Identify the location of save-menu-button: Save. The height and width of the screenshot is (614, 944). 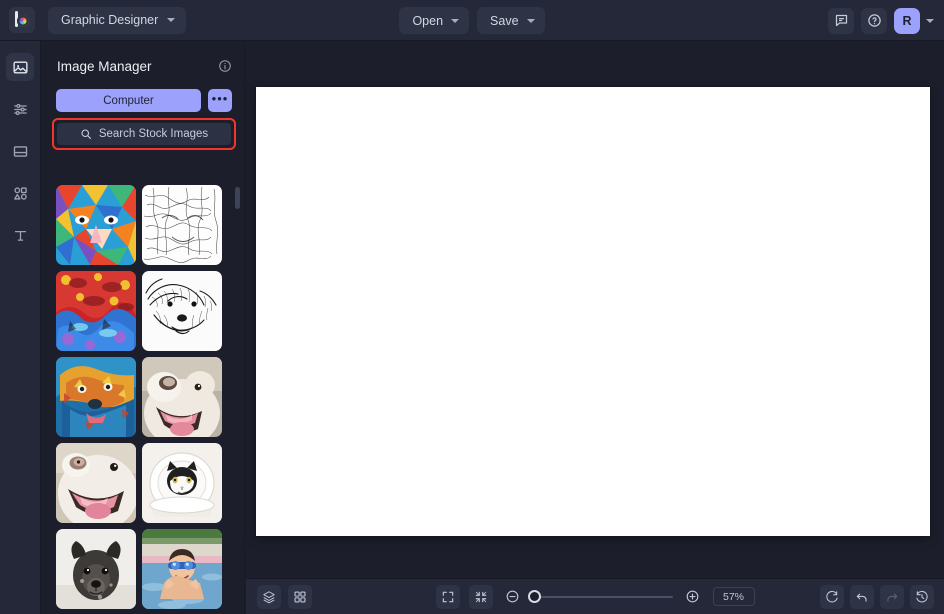
(511, 20).